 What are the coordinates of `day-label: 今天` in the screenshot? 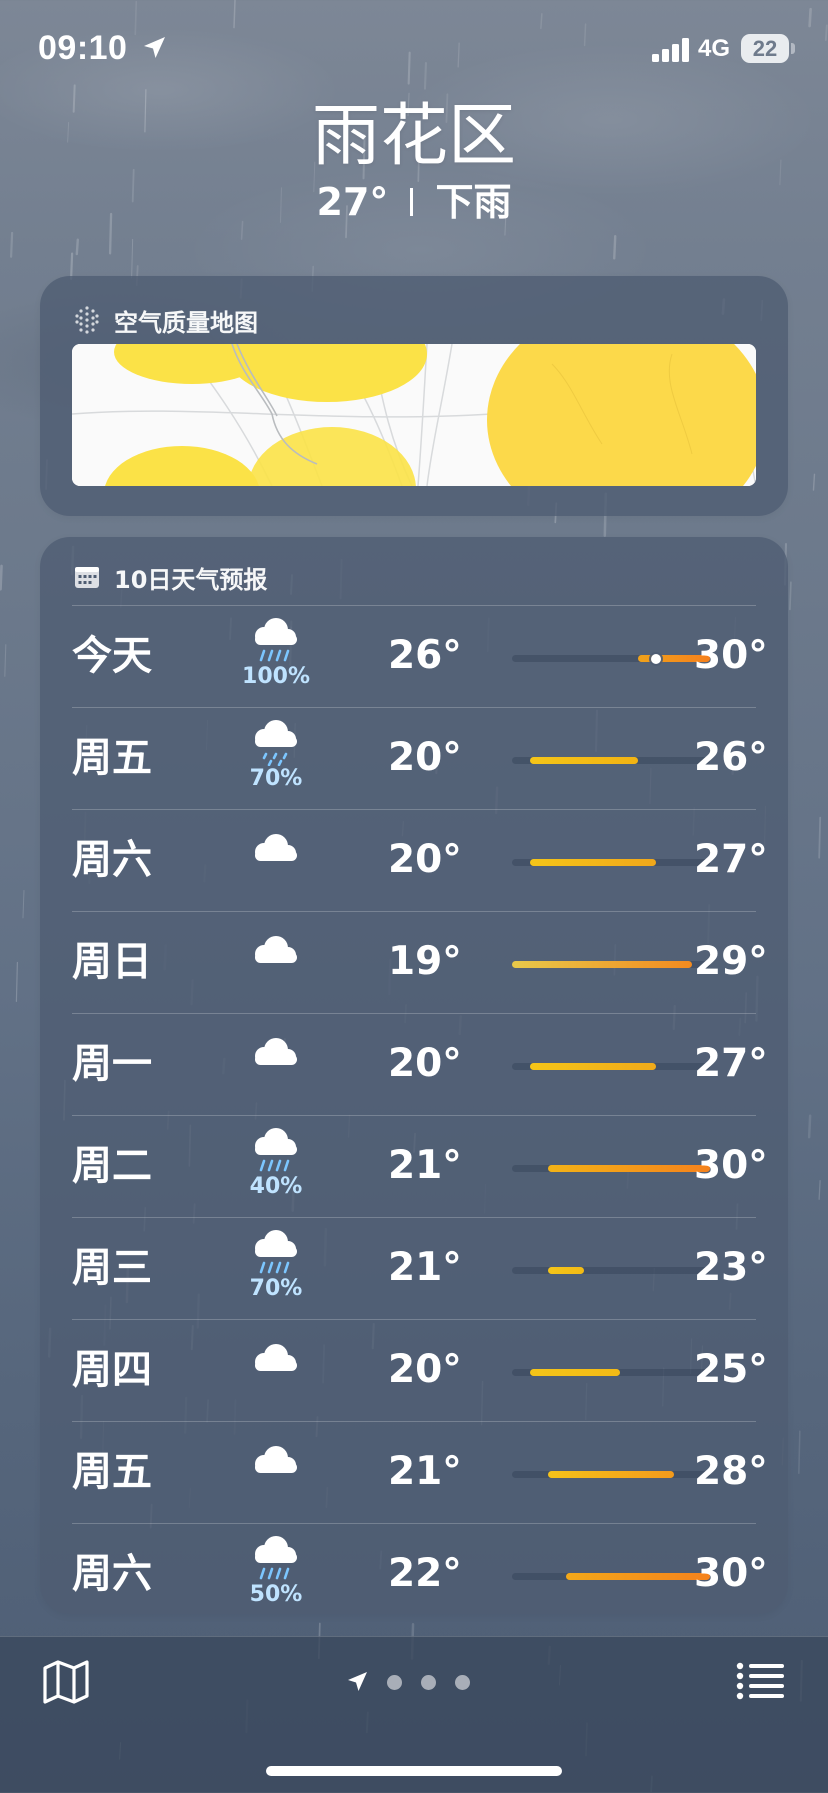 It's located at (112, 656).